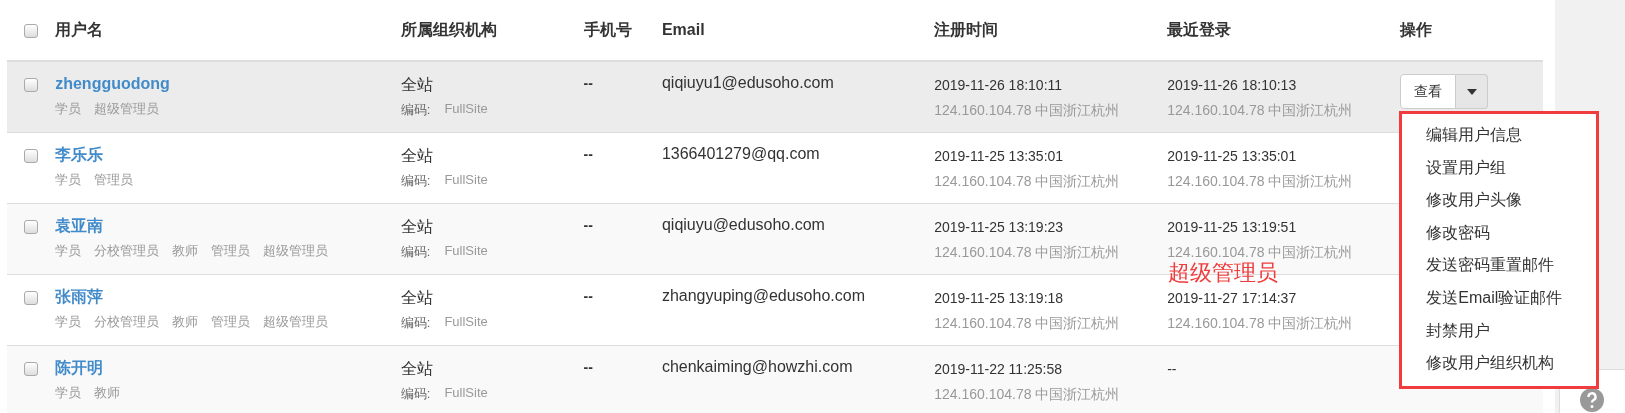 The image size is (1625, 413). Describe the element at coordinates (1499, 331) in the screenshot. I see `menu-item: 封禁用户` at that location.